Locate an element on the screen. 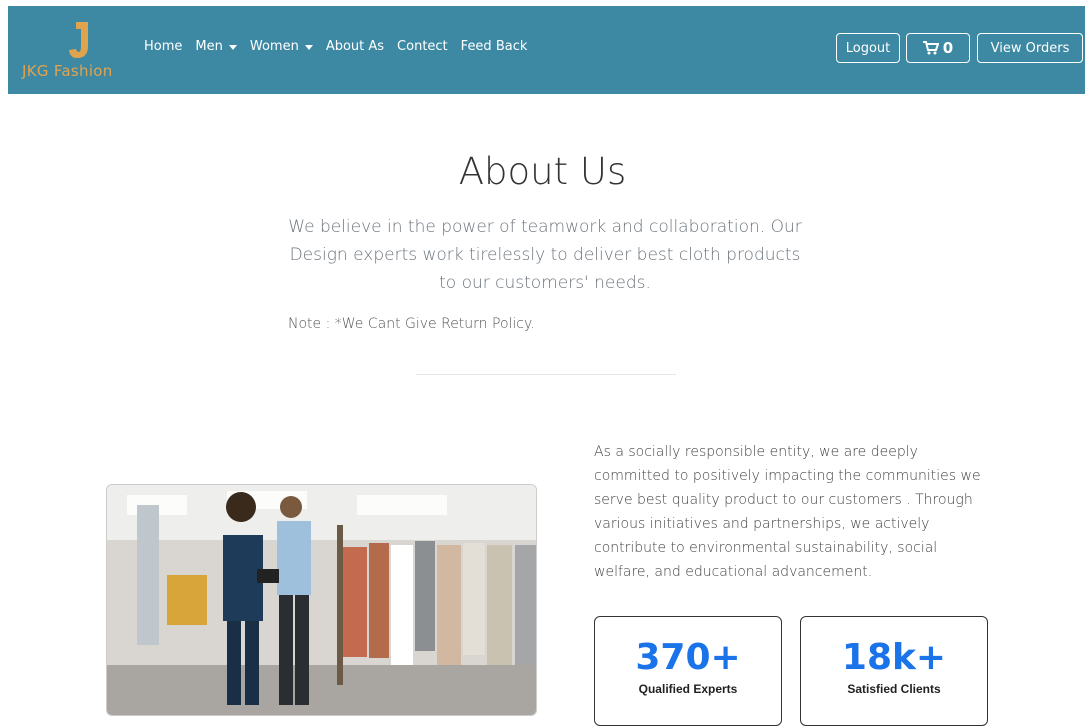 Image resolution: width=1085 pixels, height=726 pixels. stat-card-experts: 370+ Qualified Experts is located at coordinates (688, 671).